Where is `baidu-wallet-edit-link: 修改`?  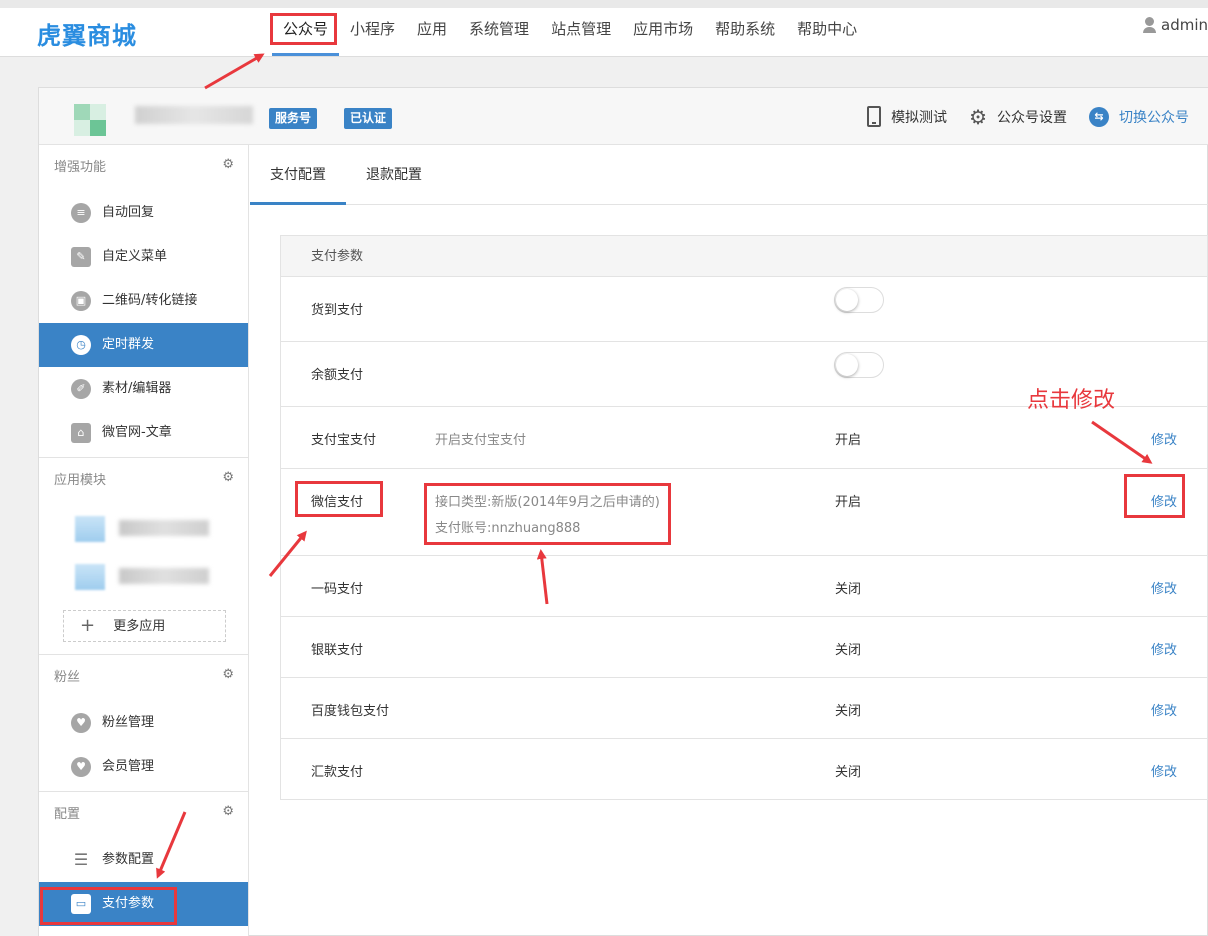 baidu-wallet-edit-link: 修改 is located at coordinates (1164, 709).